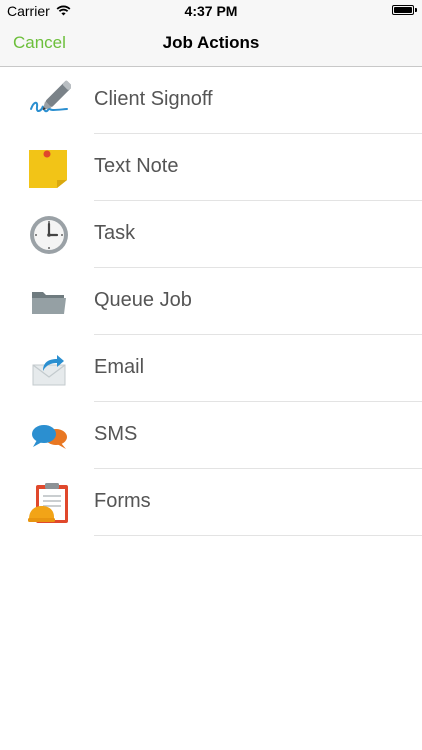 This screenshot has width=422, height=750. I want to click on action-label: Task, so click(115, 233).